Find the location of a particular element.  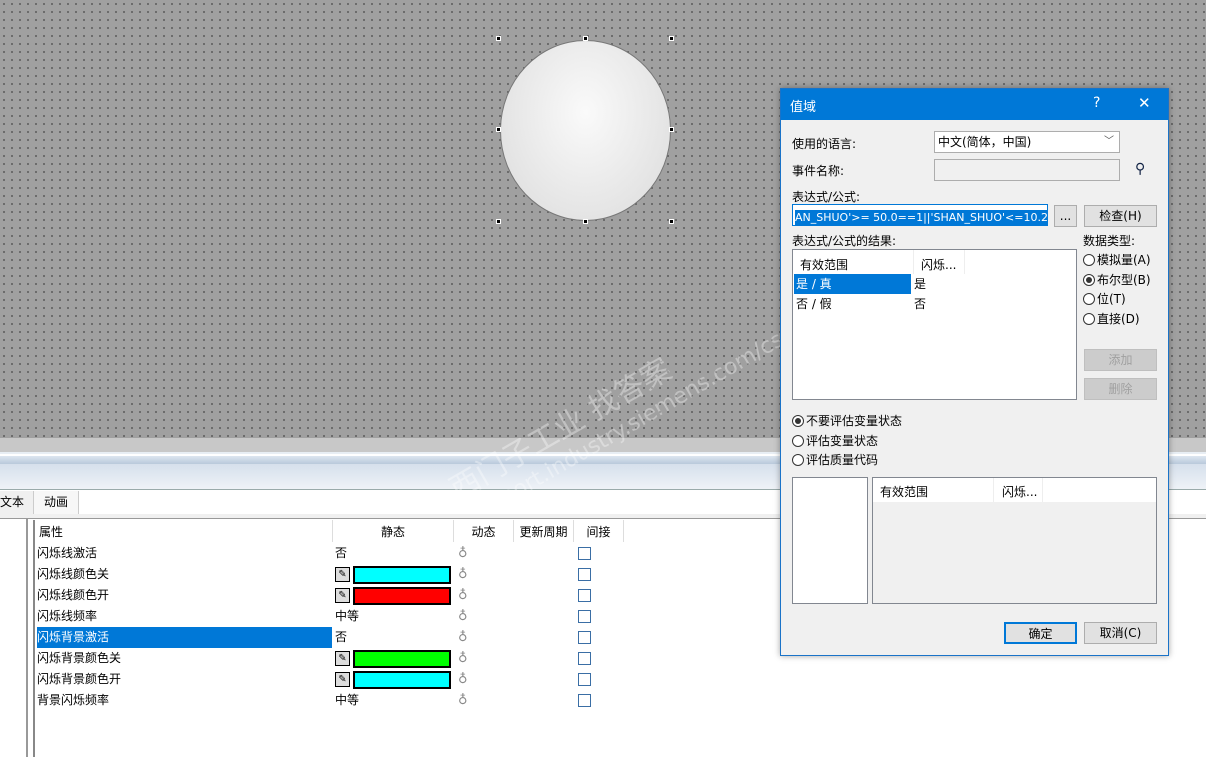

delete-button: 删除 is located at coordinates (1120, 389).